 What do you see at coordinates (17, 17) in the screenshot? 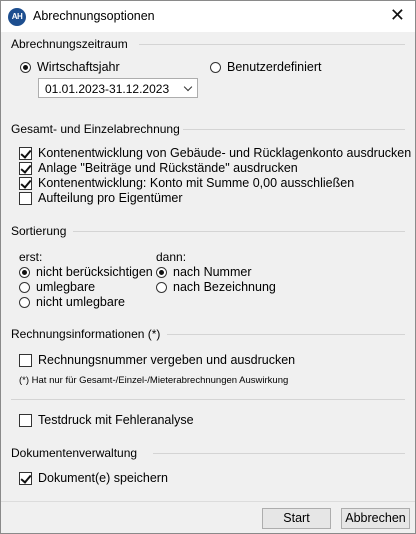
I see `app-logo-icon: AH` at bounding box center [17, 17].